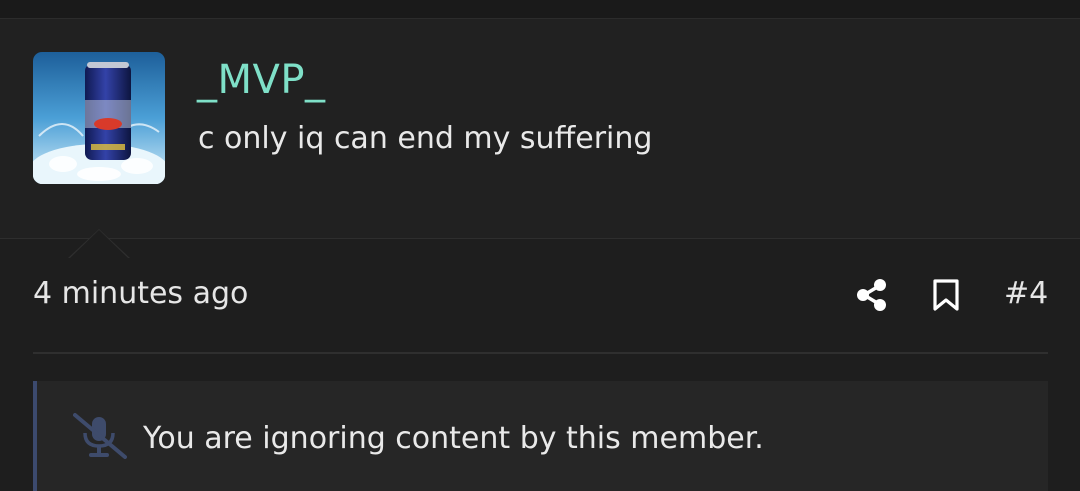  Describe the element at coordinates (540, 9) in the screenshot. I see `top-strip` at that location.